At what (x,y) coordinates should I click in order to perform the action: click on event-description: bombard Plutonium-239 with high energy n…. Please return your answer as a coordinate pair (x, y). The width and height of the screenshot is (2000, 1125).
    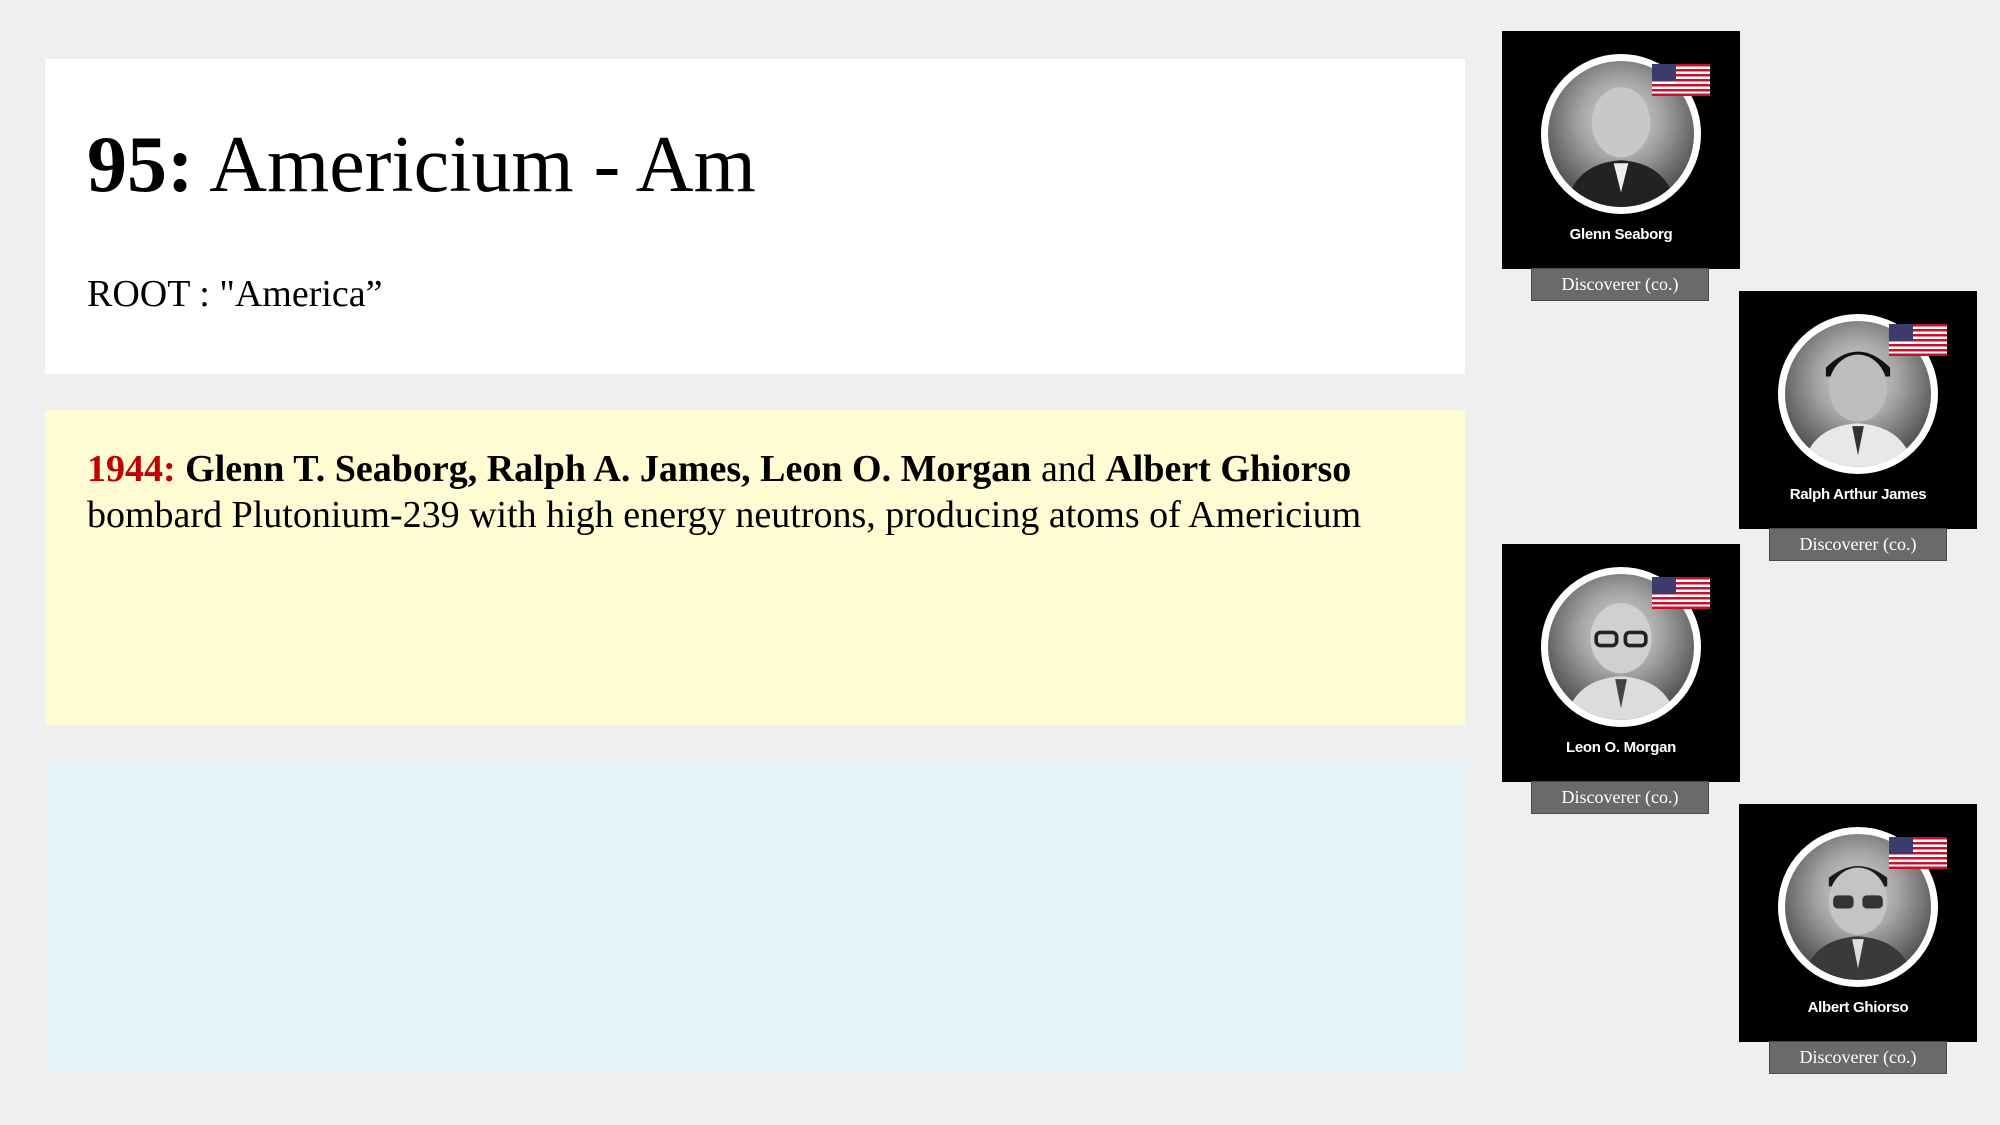
    Looking at the image, I should click on (724, 515).